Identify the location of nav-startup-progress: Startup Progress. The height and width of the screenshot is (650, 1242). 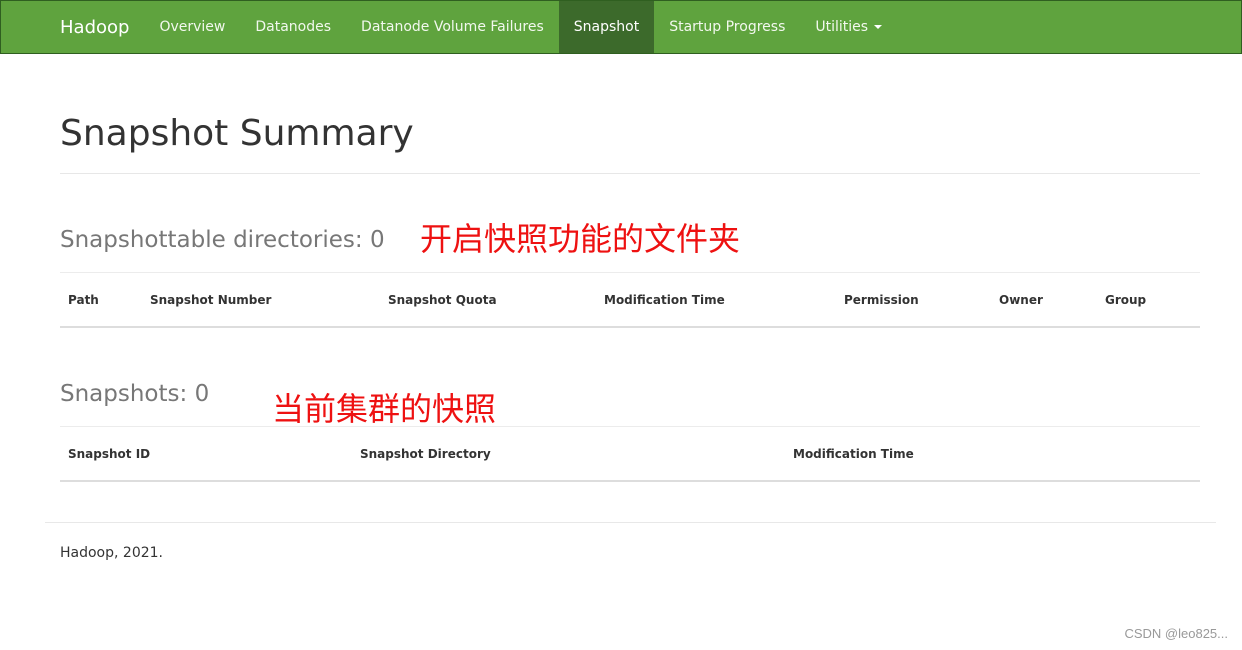
(727, 27).